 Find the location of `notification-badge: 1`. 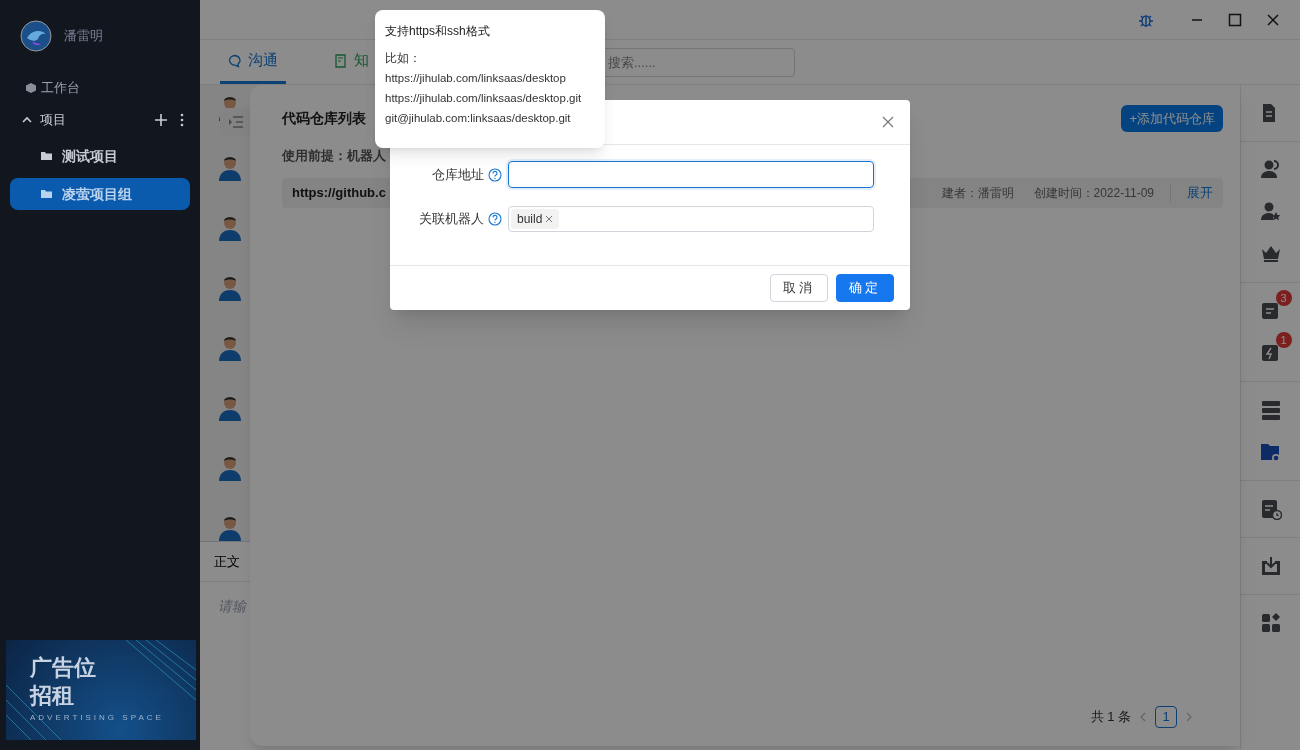

notification-badge: 1 is located at coordinates (1283, 340).